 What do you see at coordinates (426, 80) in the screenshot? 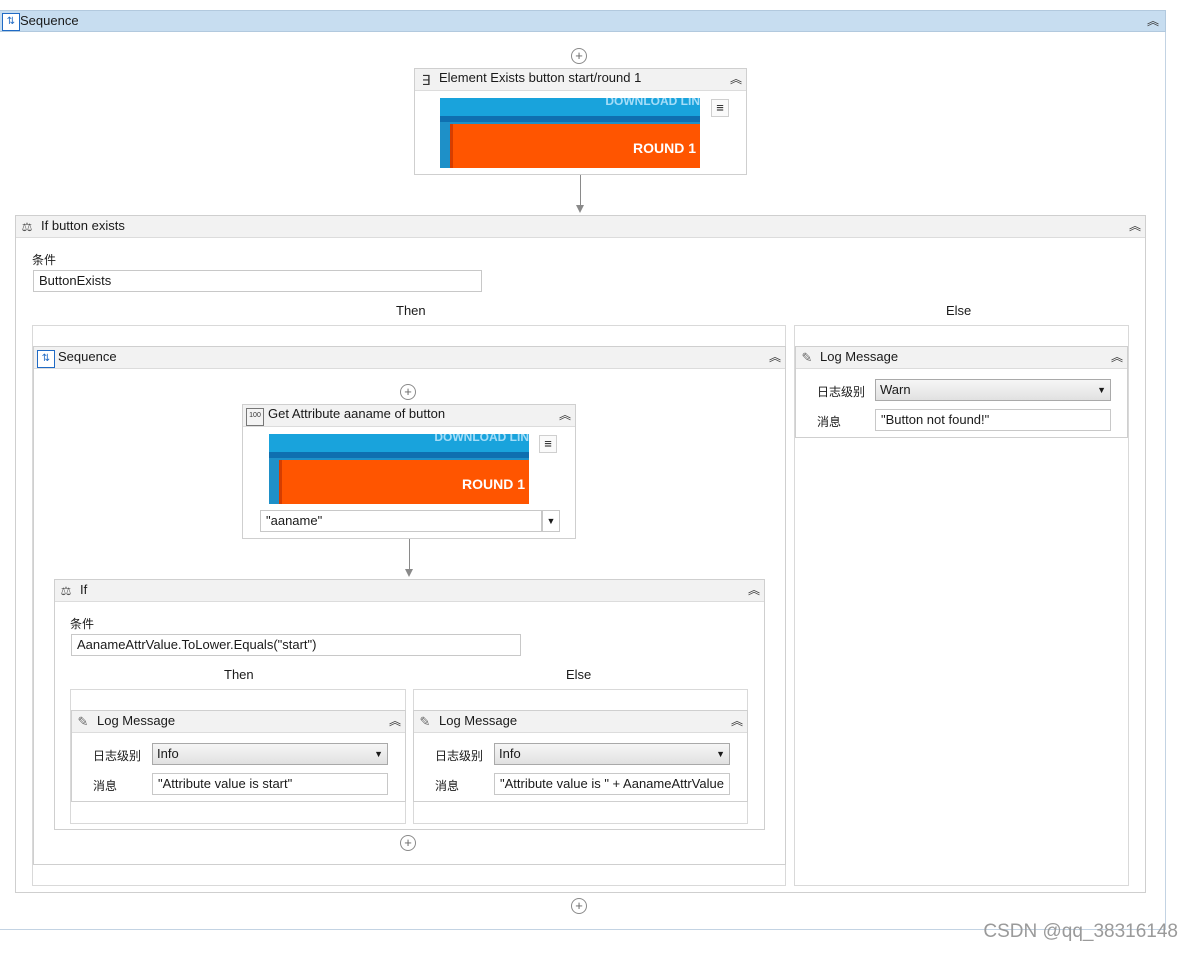
I see `element-exists-icon: ∃` at bounding box center [426, 80].